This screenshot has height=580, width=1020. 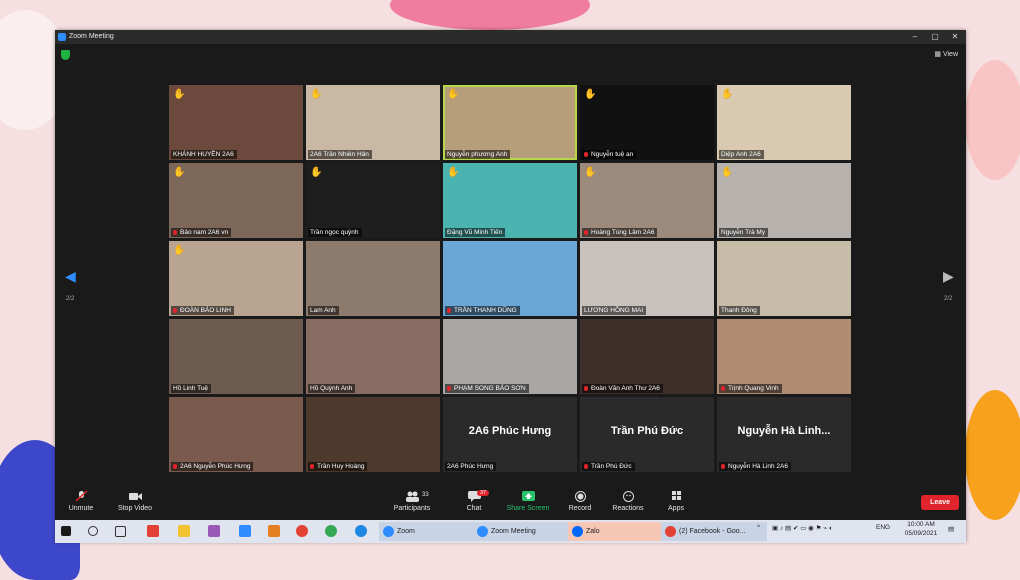 I want to click on pinned-app-icon, so click(x=153, y=531).